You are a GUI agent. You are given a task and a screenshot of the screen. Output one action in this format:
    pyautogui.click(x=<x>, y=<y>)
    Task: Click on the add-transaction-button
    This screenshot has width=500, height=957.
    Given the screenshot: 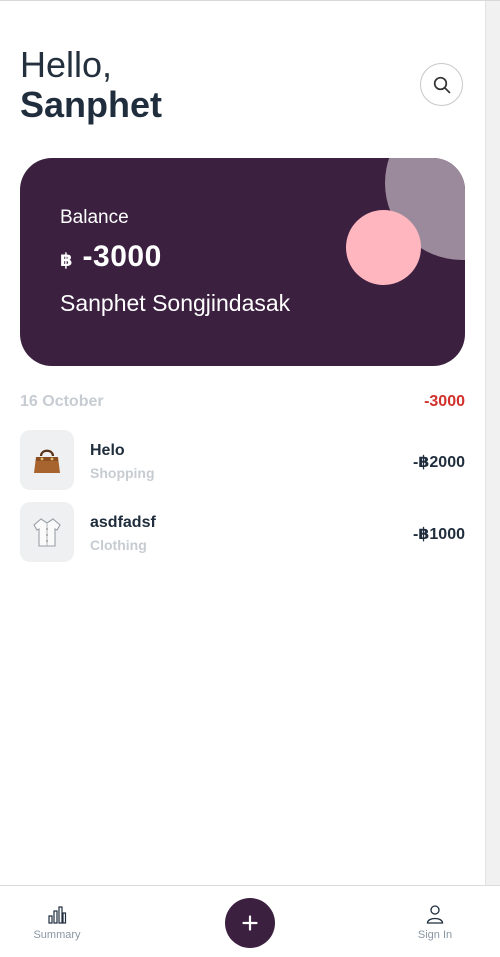 What is the action you would take?
    pyautogui.click(x=250, y=923)
    